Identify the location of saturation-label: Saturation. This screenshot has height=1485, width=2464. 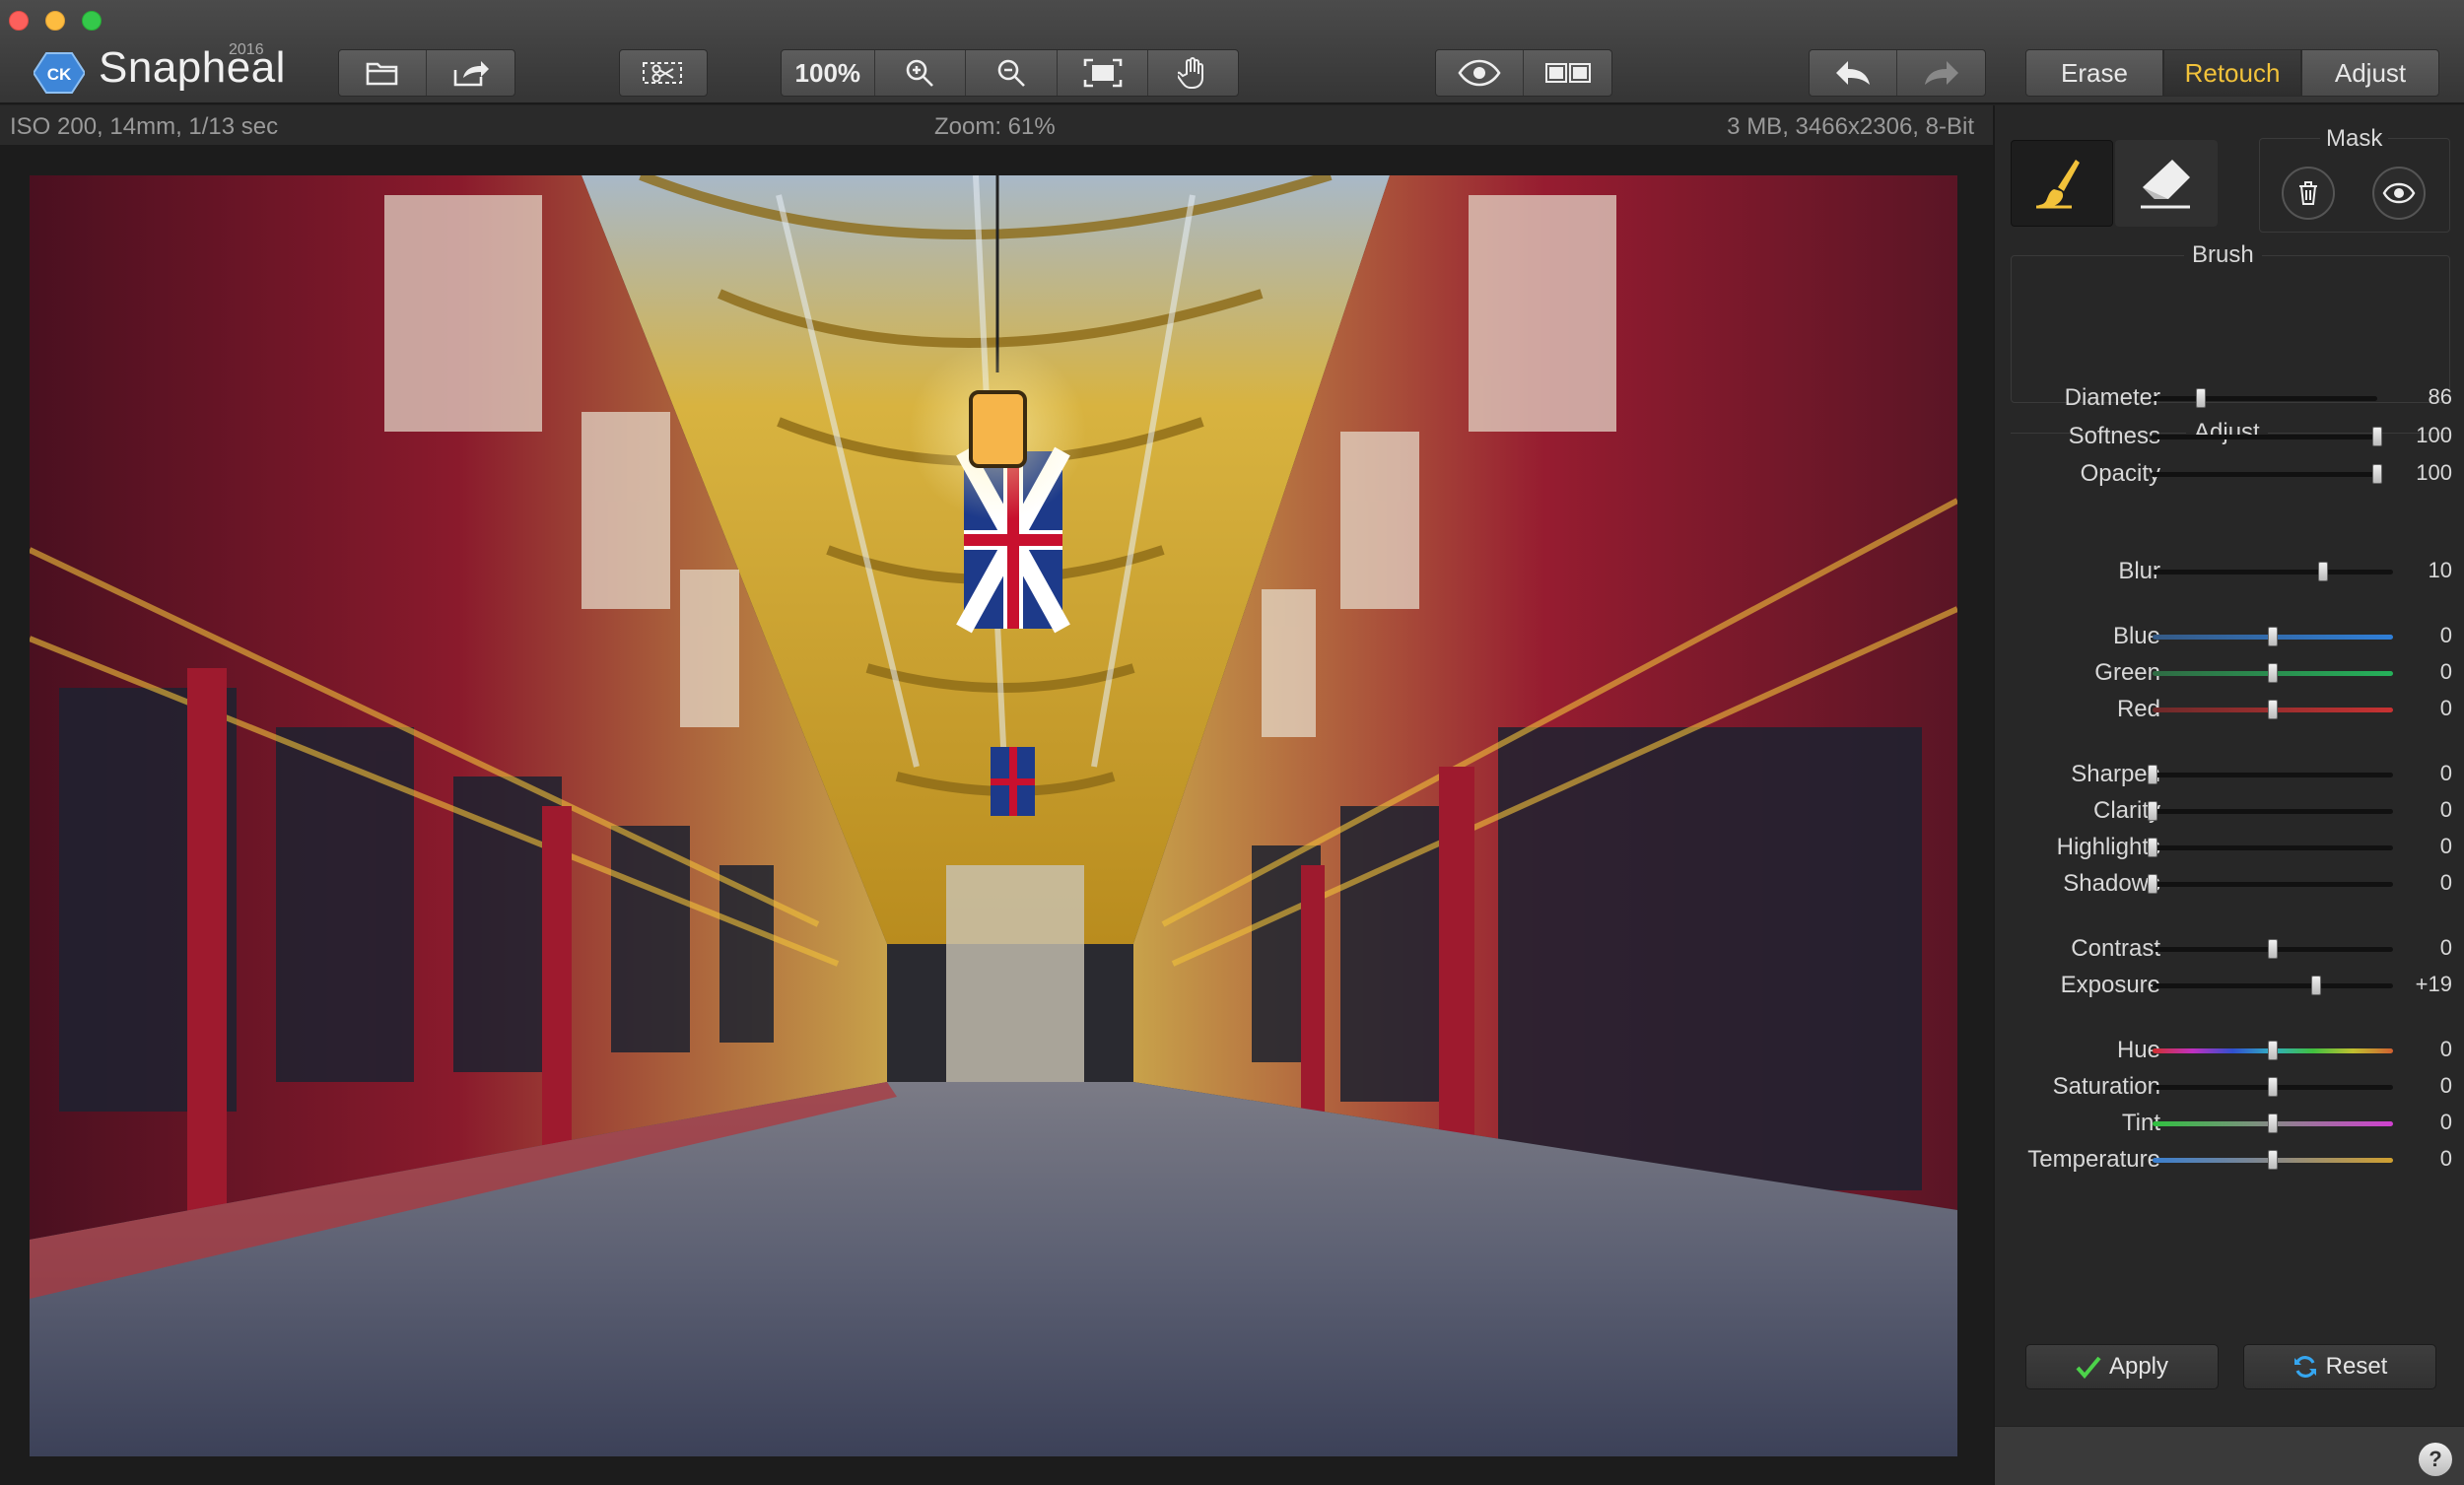
(2106, 1086).